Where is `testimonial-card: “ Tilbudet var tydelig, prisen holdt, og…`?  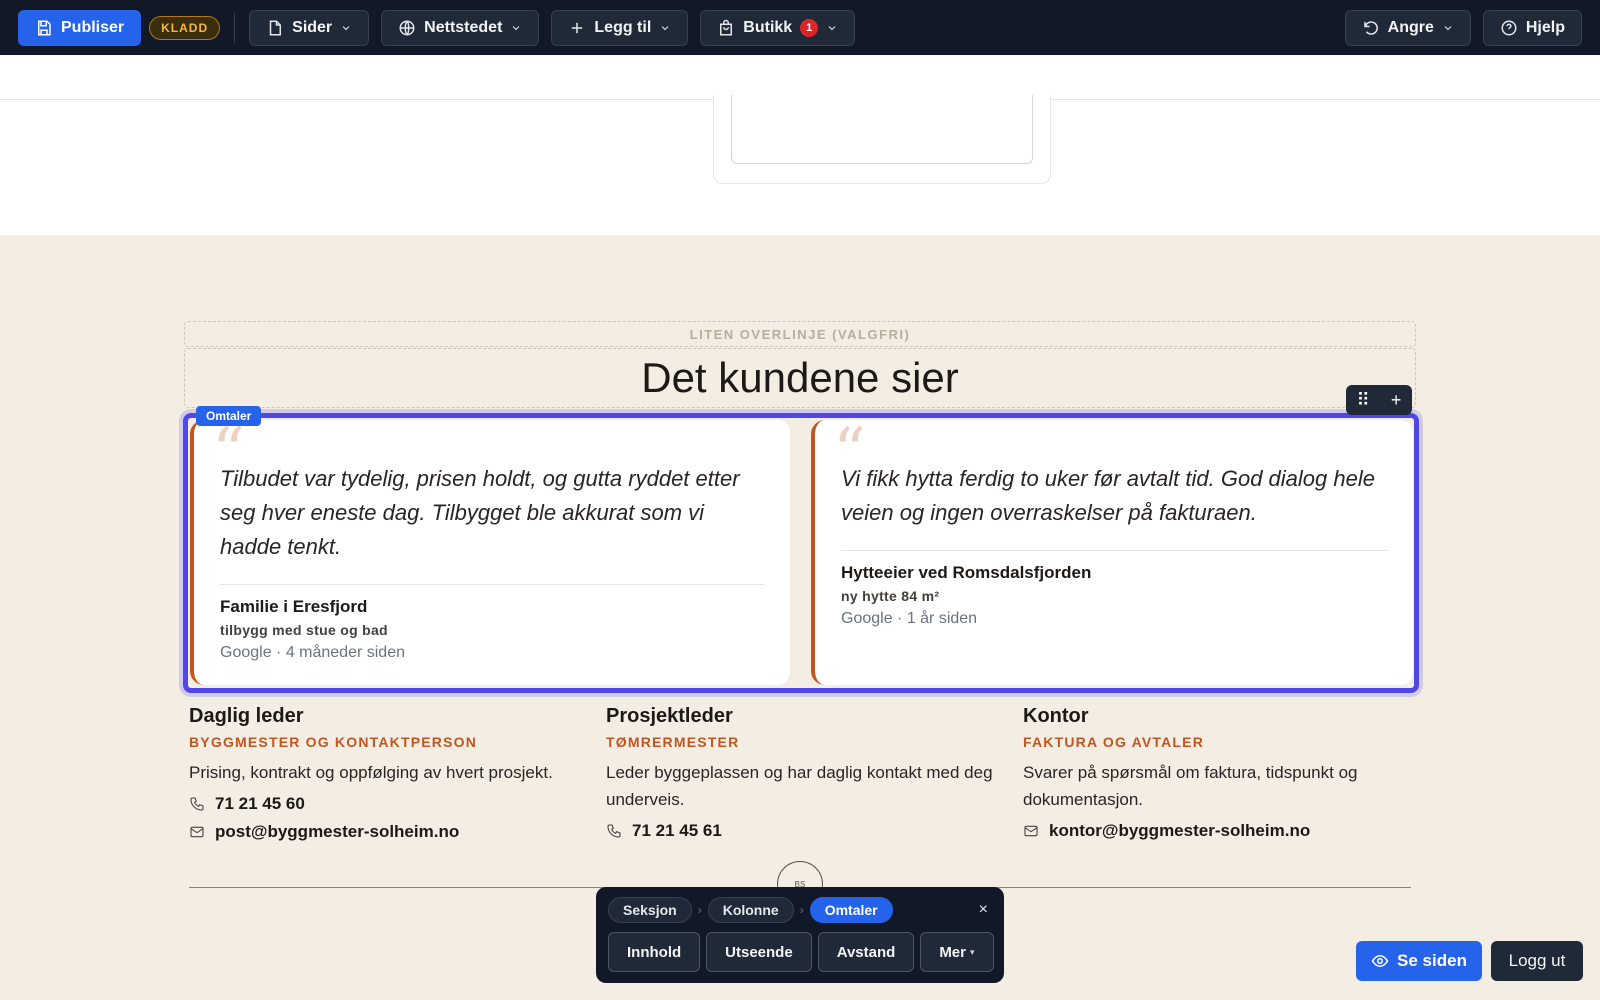 testimonial-card: “ Tilbudet var tydelig, prisen holdt, og… is located at coordinates (490, 552).